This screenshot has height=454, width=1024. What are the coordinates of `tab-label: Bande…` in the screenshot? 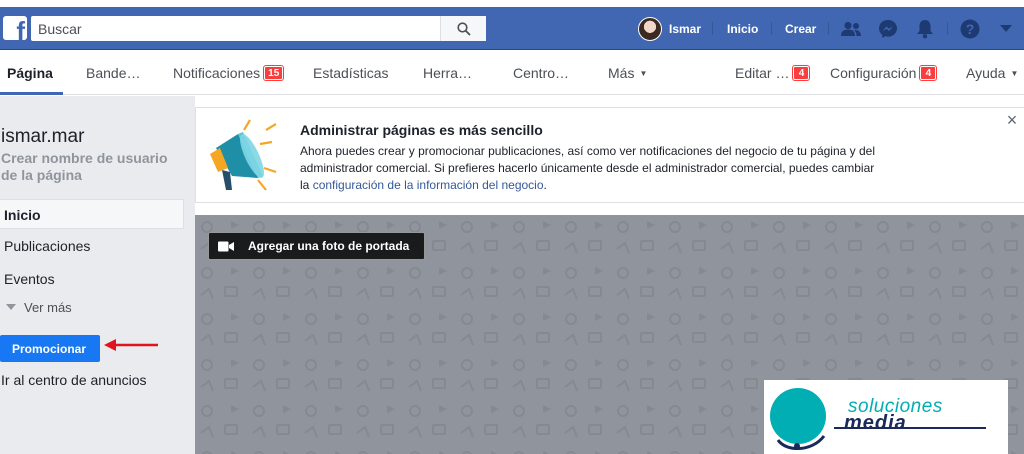 It's located at (113, 73).